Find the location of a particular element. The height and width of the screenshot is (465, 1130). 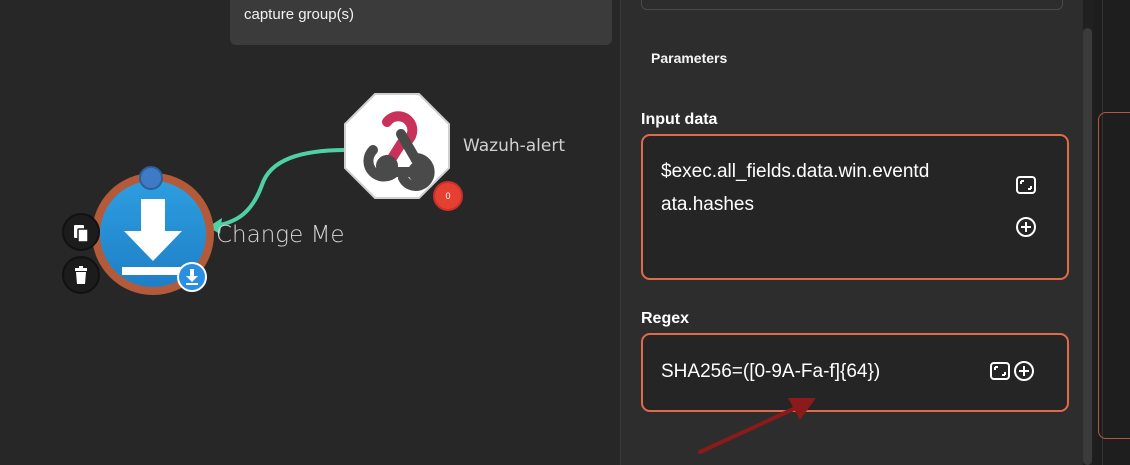

side-panel-frame is located at coordinates (1114, 275).